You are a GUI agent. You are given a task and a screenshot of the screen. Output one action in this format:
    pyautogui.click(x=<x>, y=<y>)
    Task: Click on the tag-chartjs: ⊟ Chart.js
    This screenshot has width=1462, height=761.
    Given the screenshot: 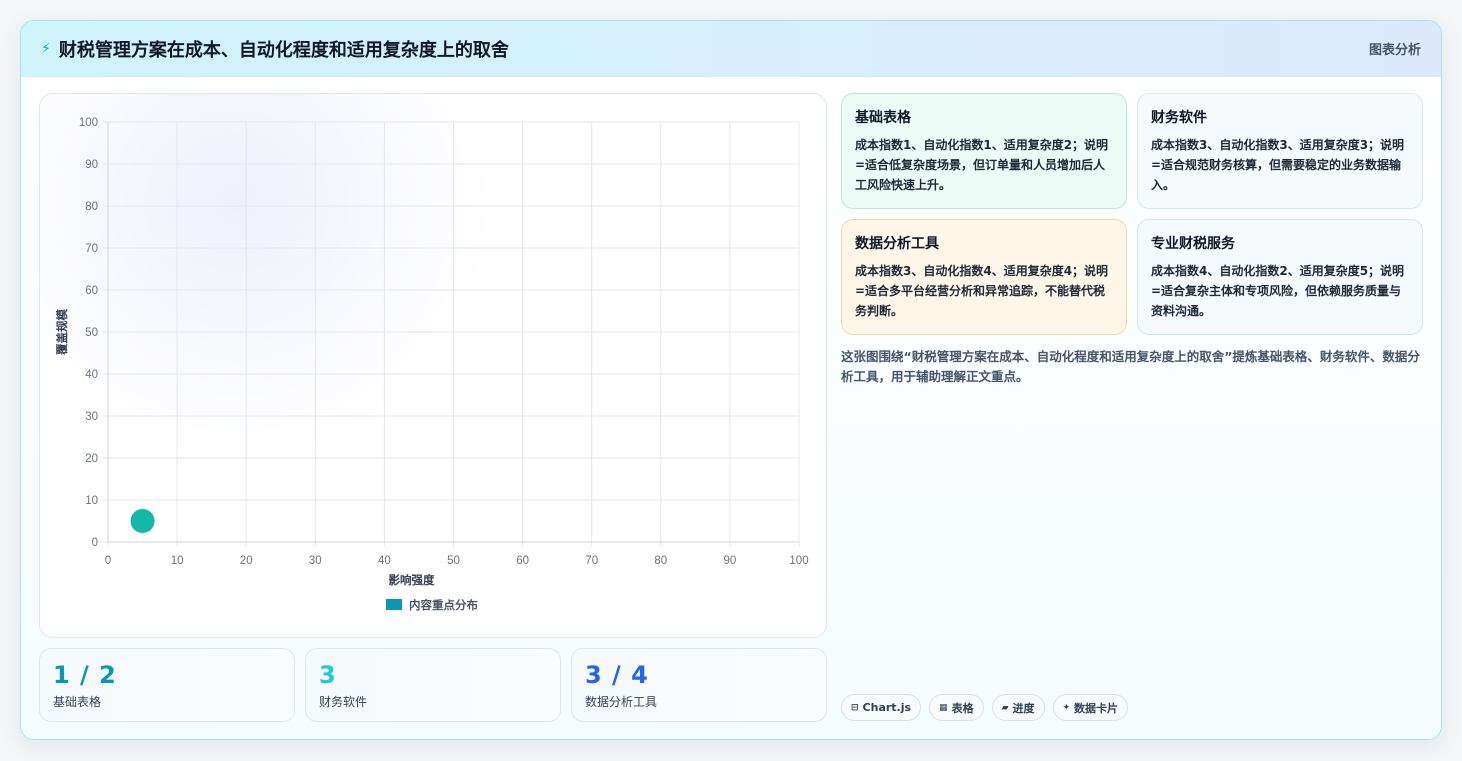 What is the action you would take?
    pyautogui.click(x=881, y=707)
    